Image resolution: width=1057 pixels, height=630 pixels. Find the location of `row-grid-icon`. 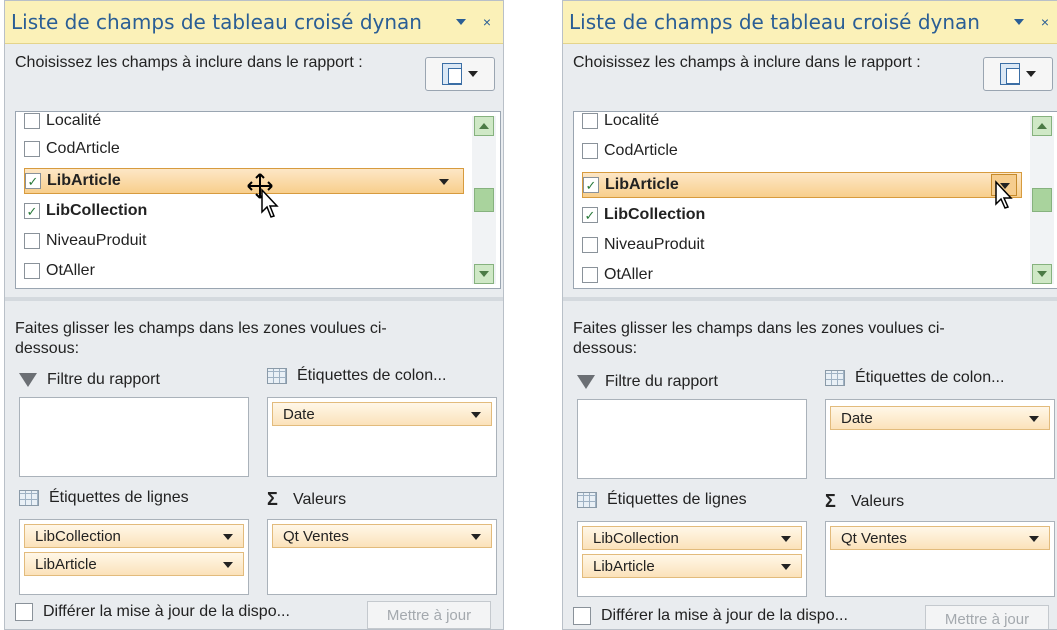

row-grid-icon is located at coordinates (29, 498).